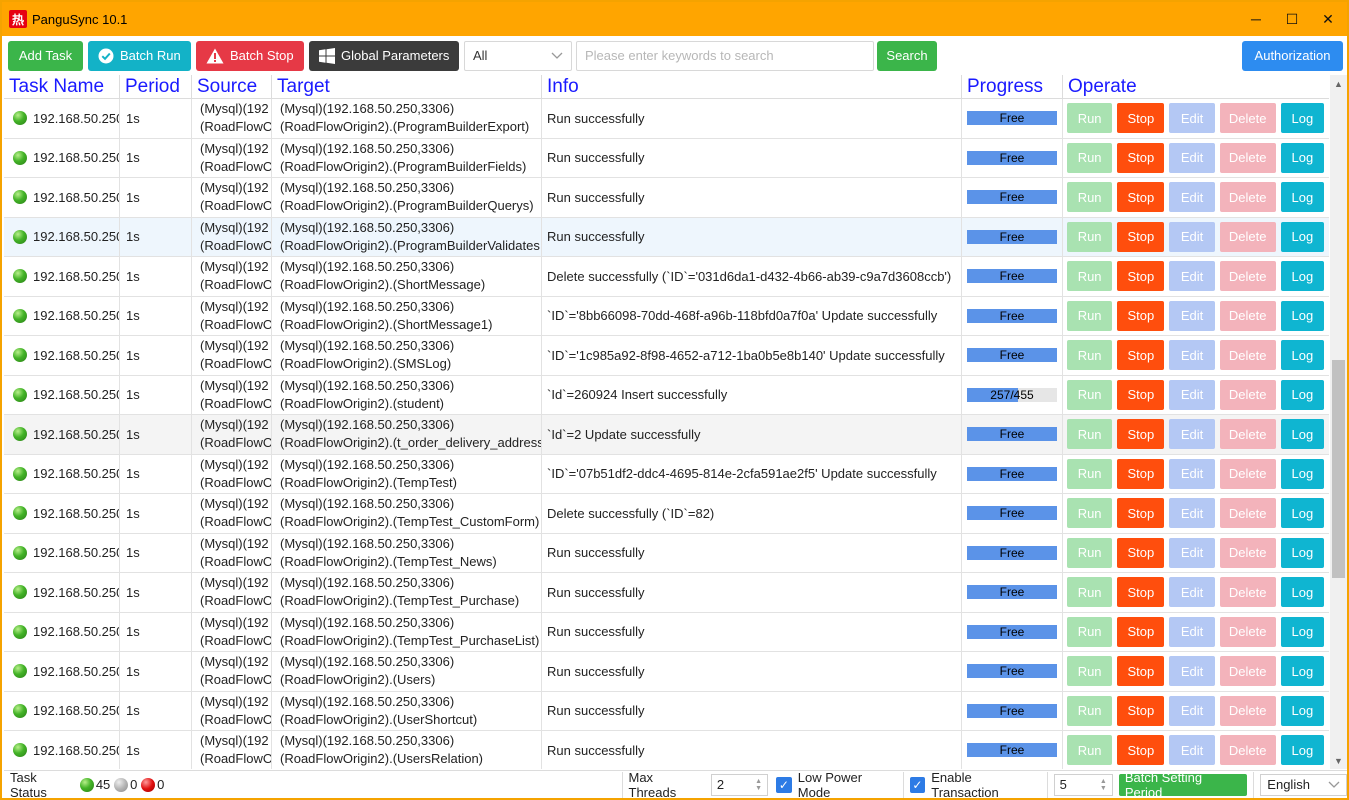 This screenshot has width=1349, height=800. Describe the element at coordinates (1012, 86) in the screenshot. I see `header-progress: Progress` at that location.